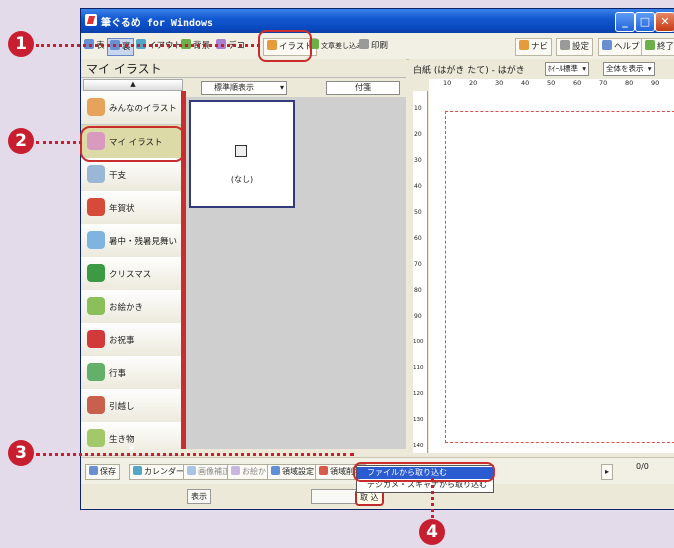  I want to click on category-item-event: 行事, so click(131, 373).